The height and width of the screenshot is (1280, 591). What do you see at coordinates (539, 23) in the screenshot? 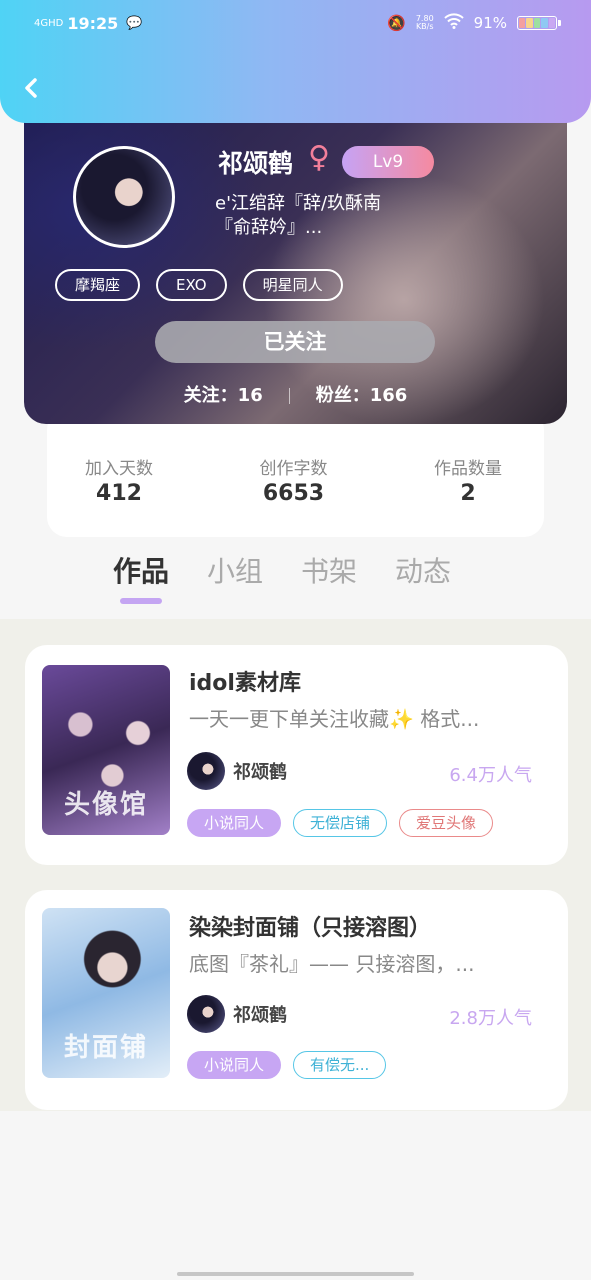
I see `battery-icon` at bounding box center [539, 23].